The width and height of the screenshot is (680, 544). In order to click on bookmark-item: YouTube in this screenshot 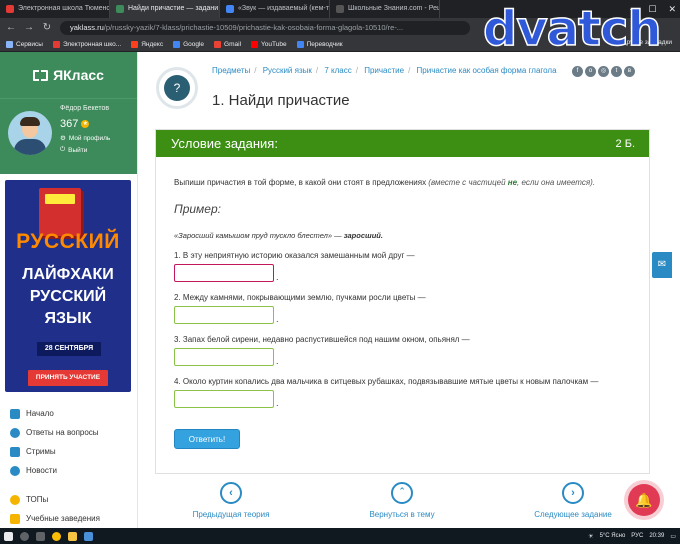, I will do `click(269, 44)`.